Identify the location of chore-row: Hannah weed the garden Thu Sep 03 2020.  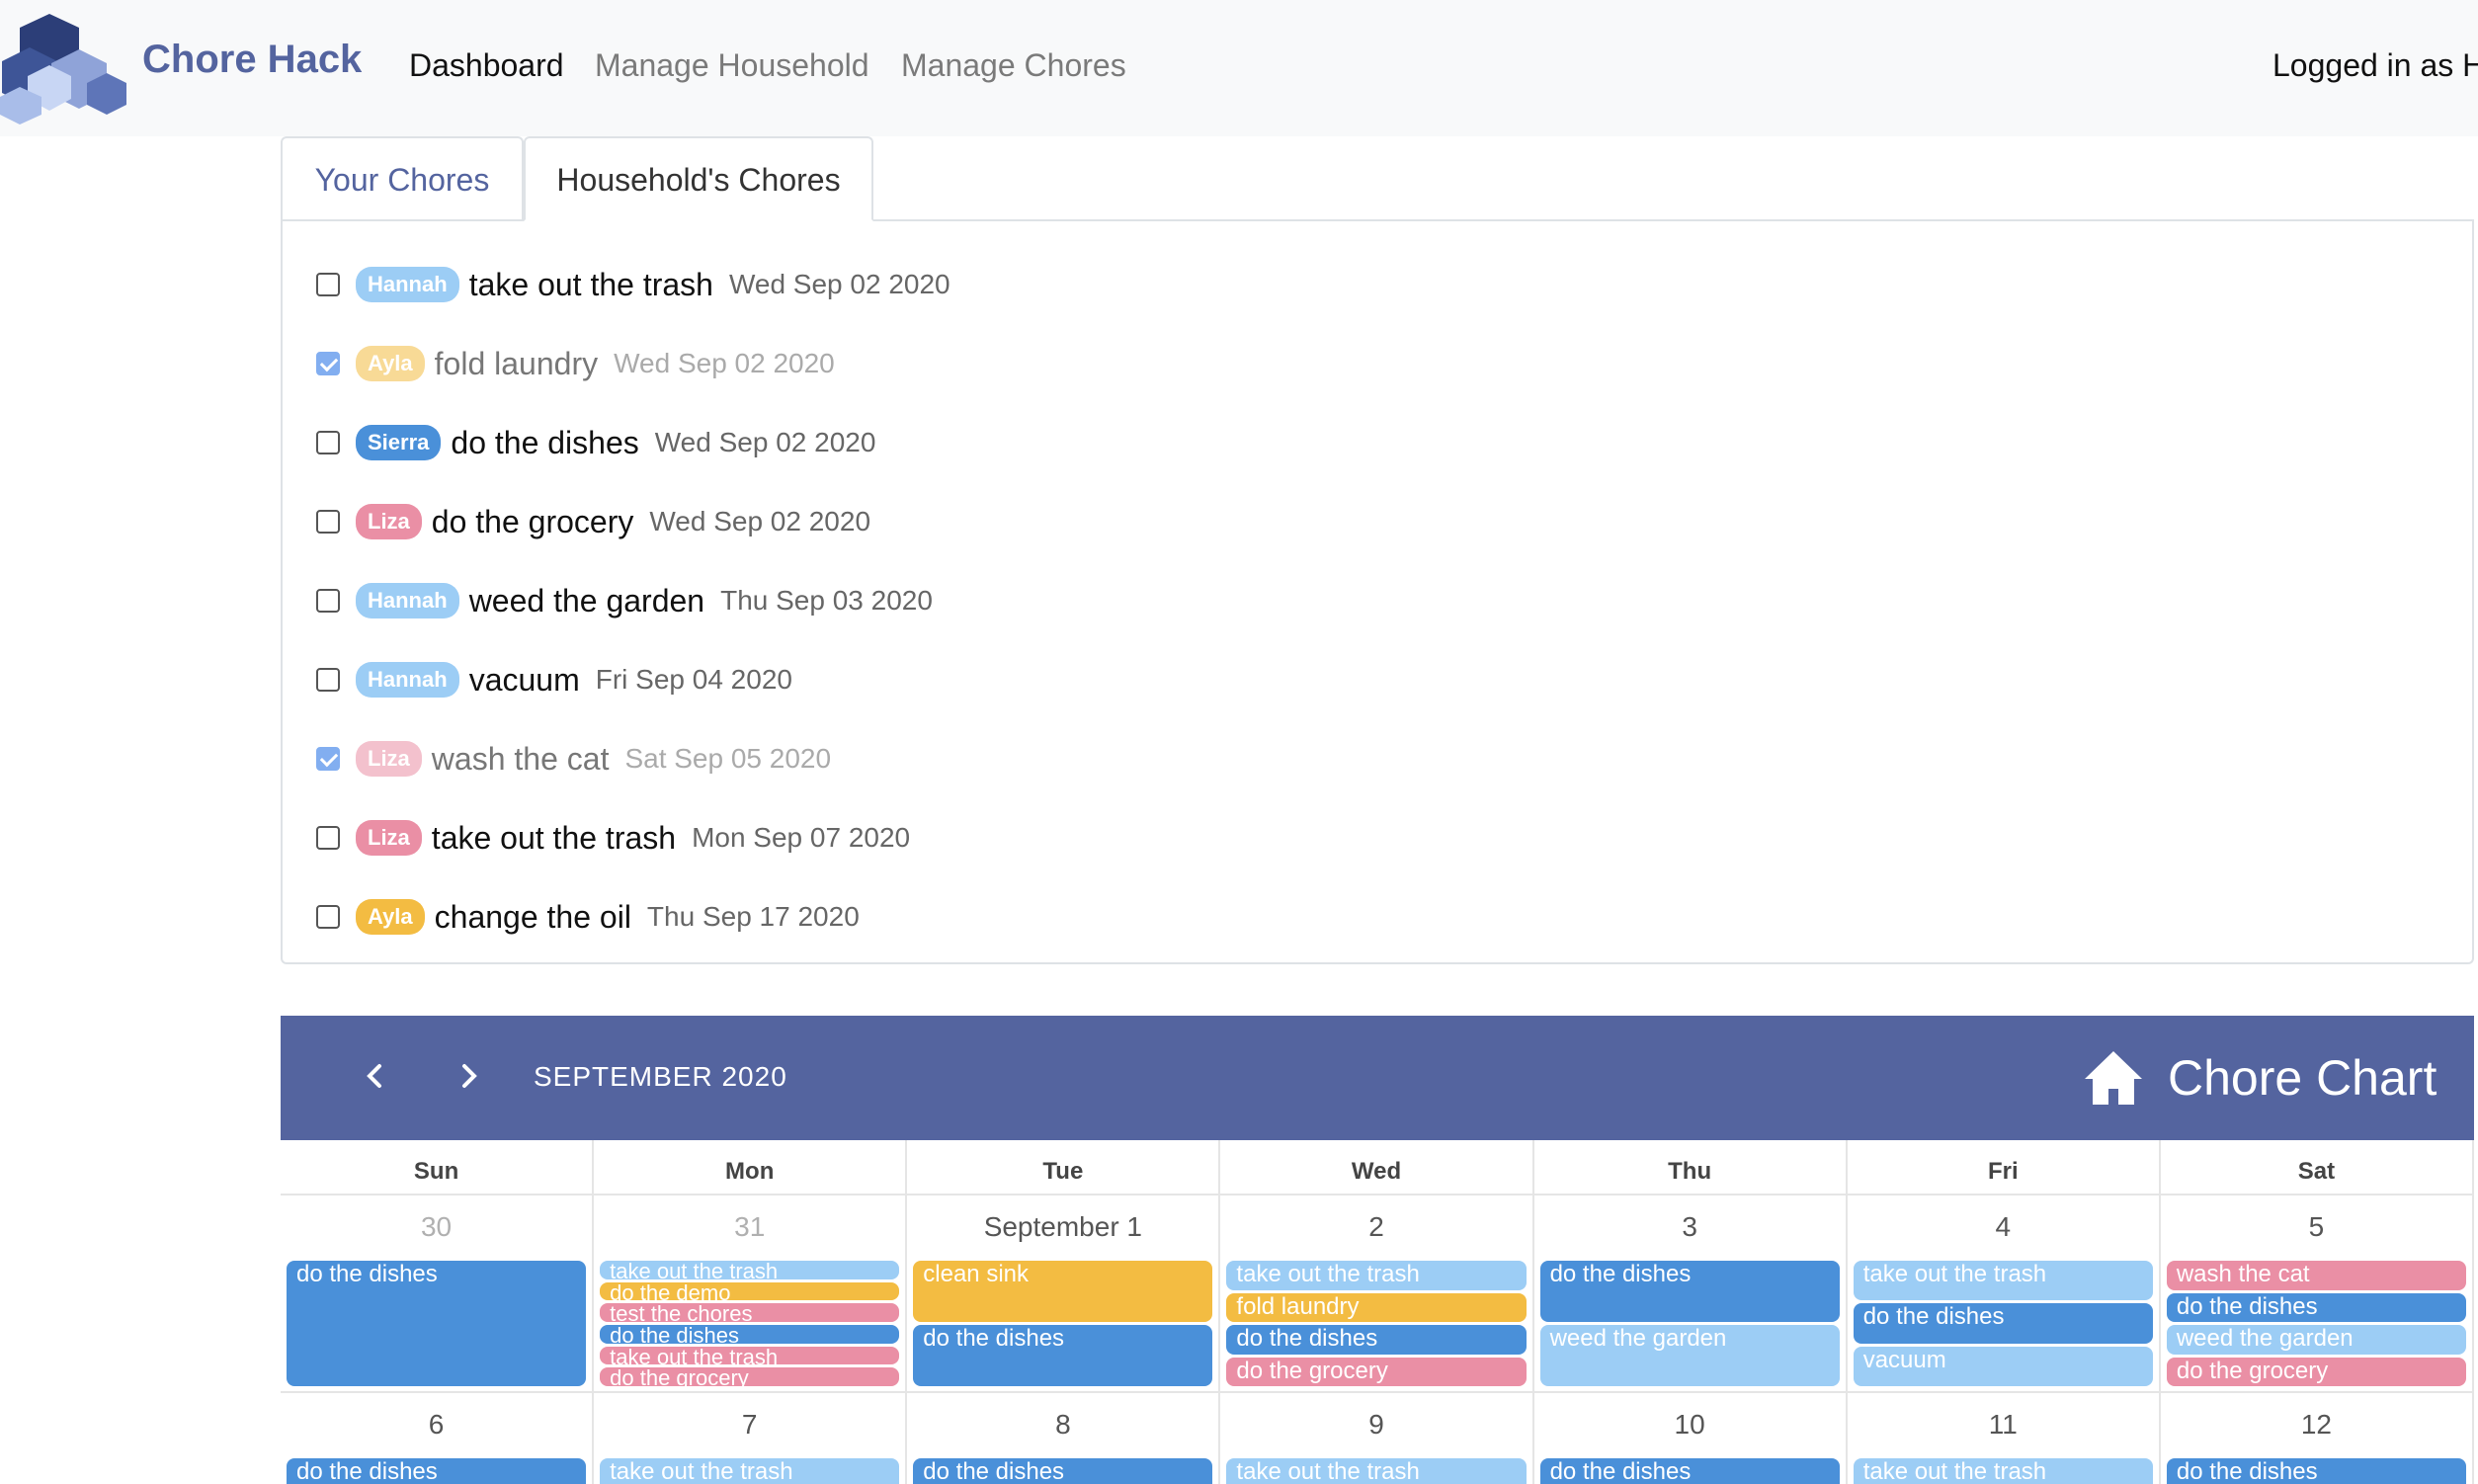
(607, 600).